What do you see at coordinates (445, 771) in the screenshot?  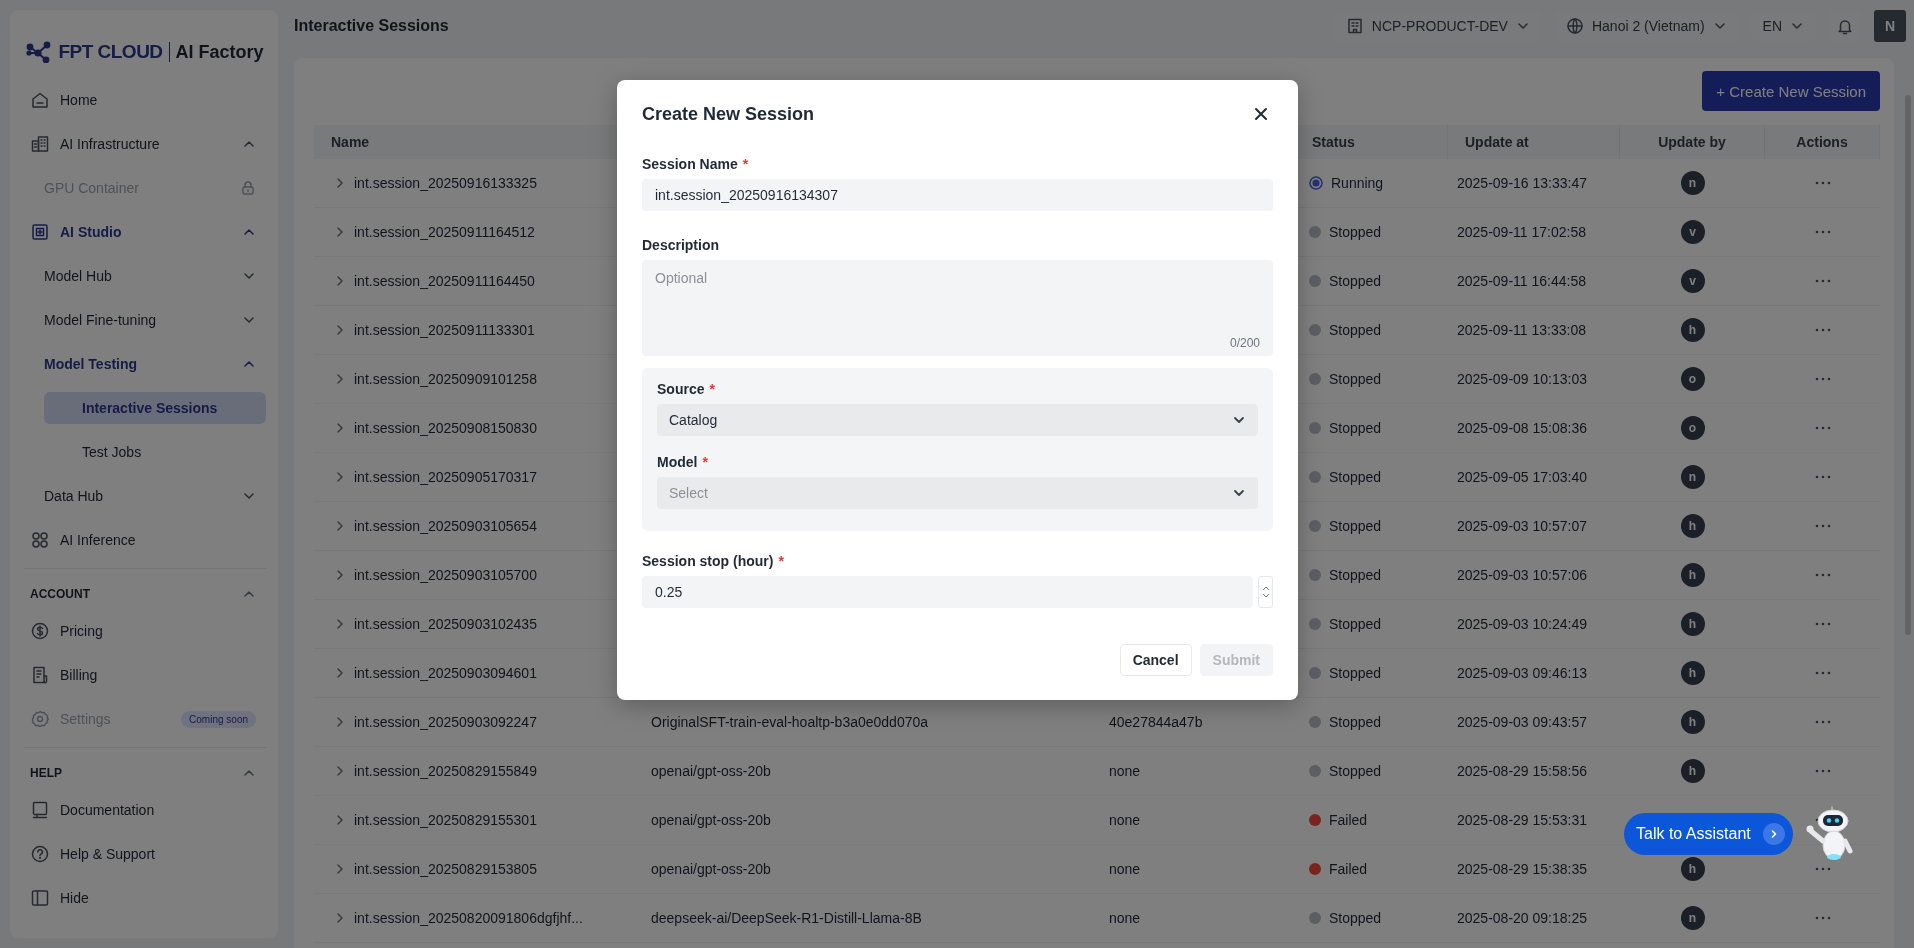 I see `session-name: int.session_20250829155849` at bounding box center [445, 771].